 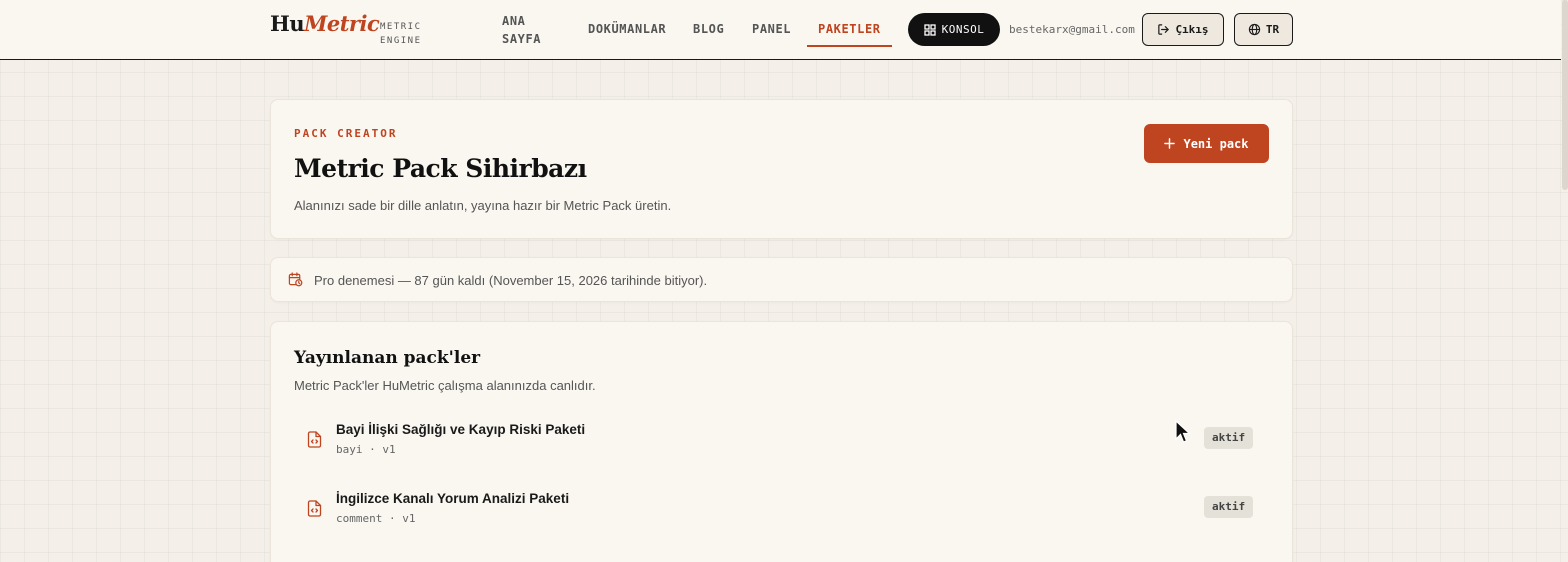 I want to click on globe-icon, so click(x=1254, y=29).